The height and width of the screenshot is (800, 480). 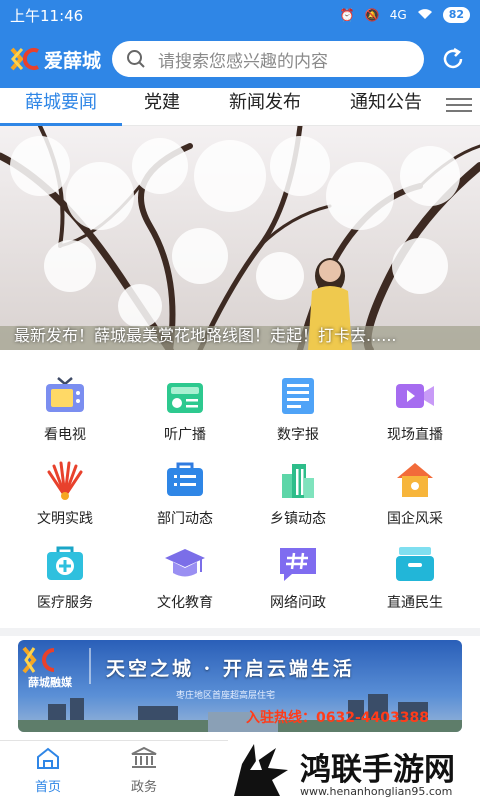 I want to click on grid-item-civilization-practice: 文明实践, so click(x=65, y=493).